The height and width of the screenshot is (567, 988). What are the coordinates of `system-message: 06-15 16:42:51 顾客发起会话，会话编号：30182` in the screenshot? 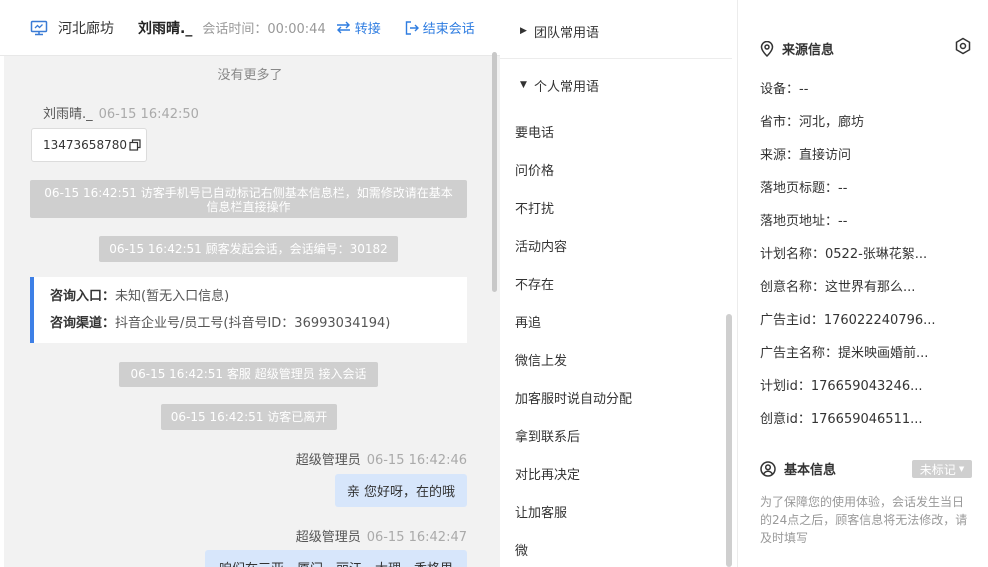 It's located at (248, 249).